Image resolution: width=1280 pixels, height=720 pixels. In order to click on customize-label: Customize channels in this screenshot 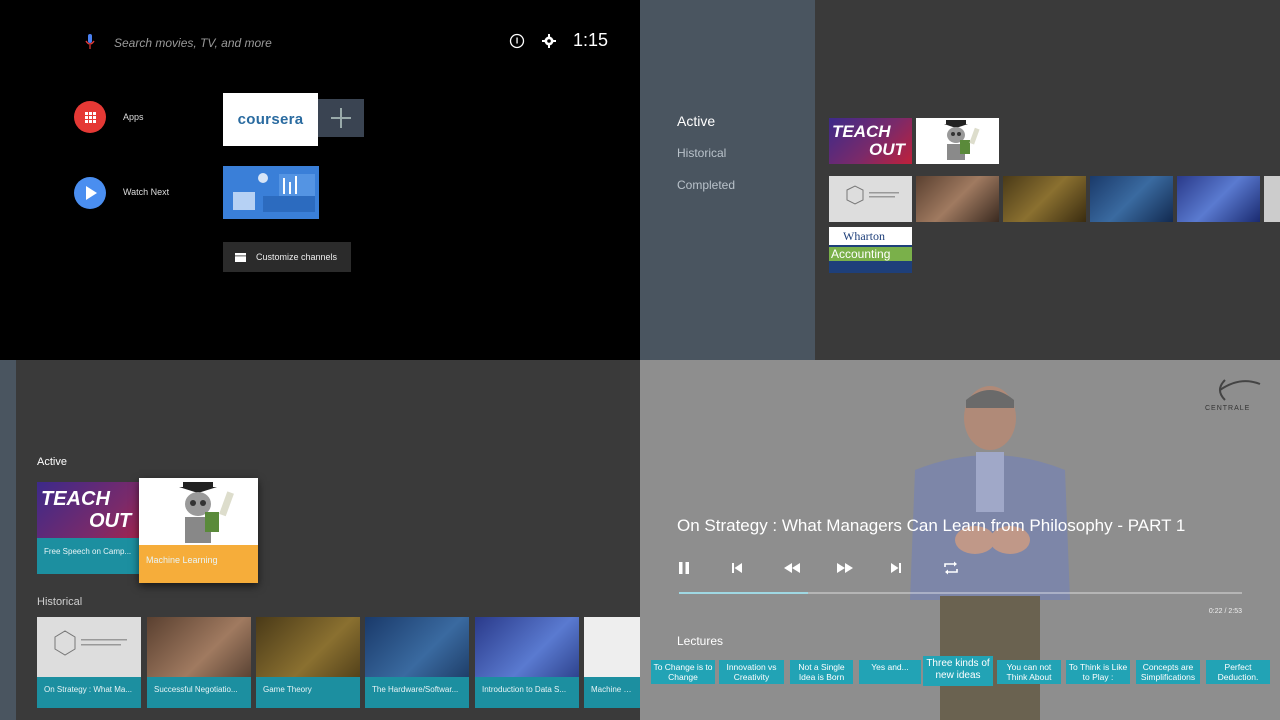, I will do `click(297, 257)`.